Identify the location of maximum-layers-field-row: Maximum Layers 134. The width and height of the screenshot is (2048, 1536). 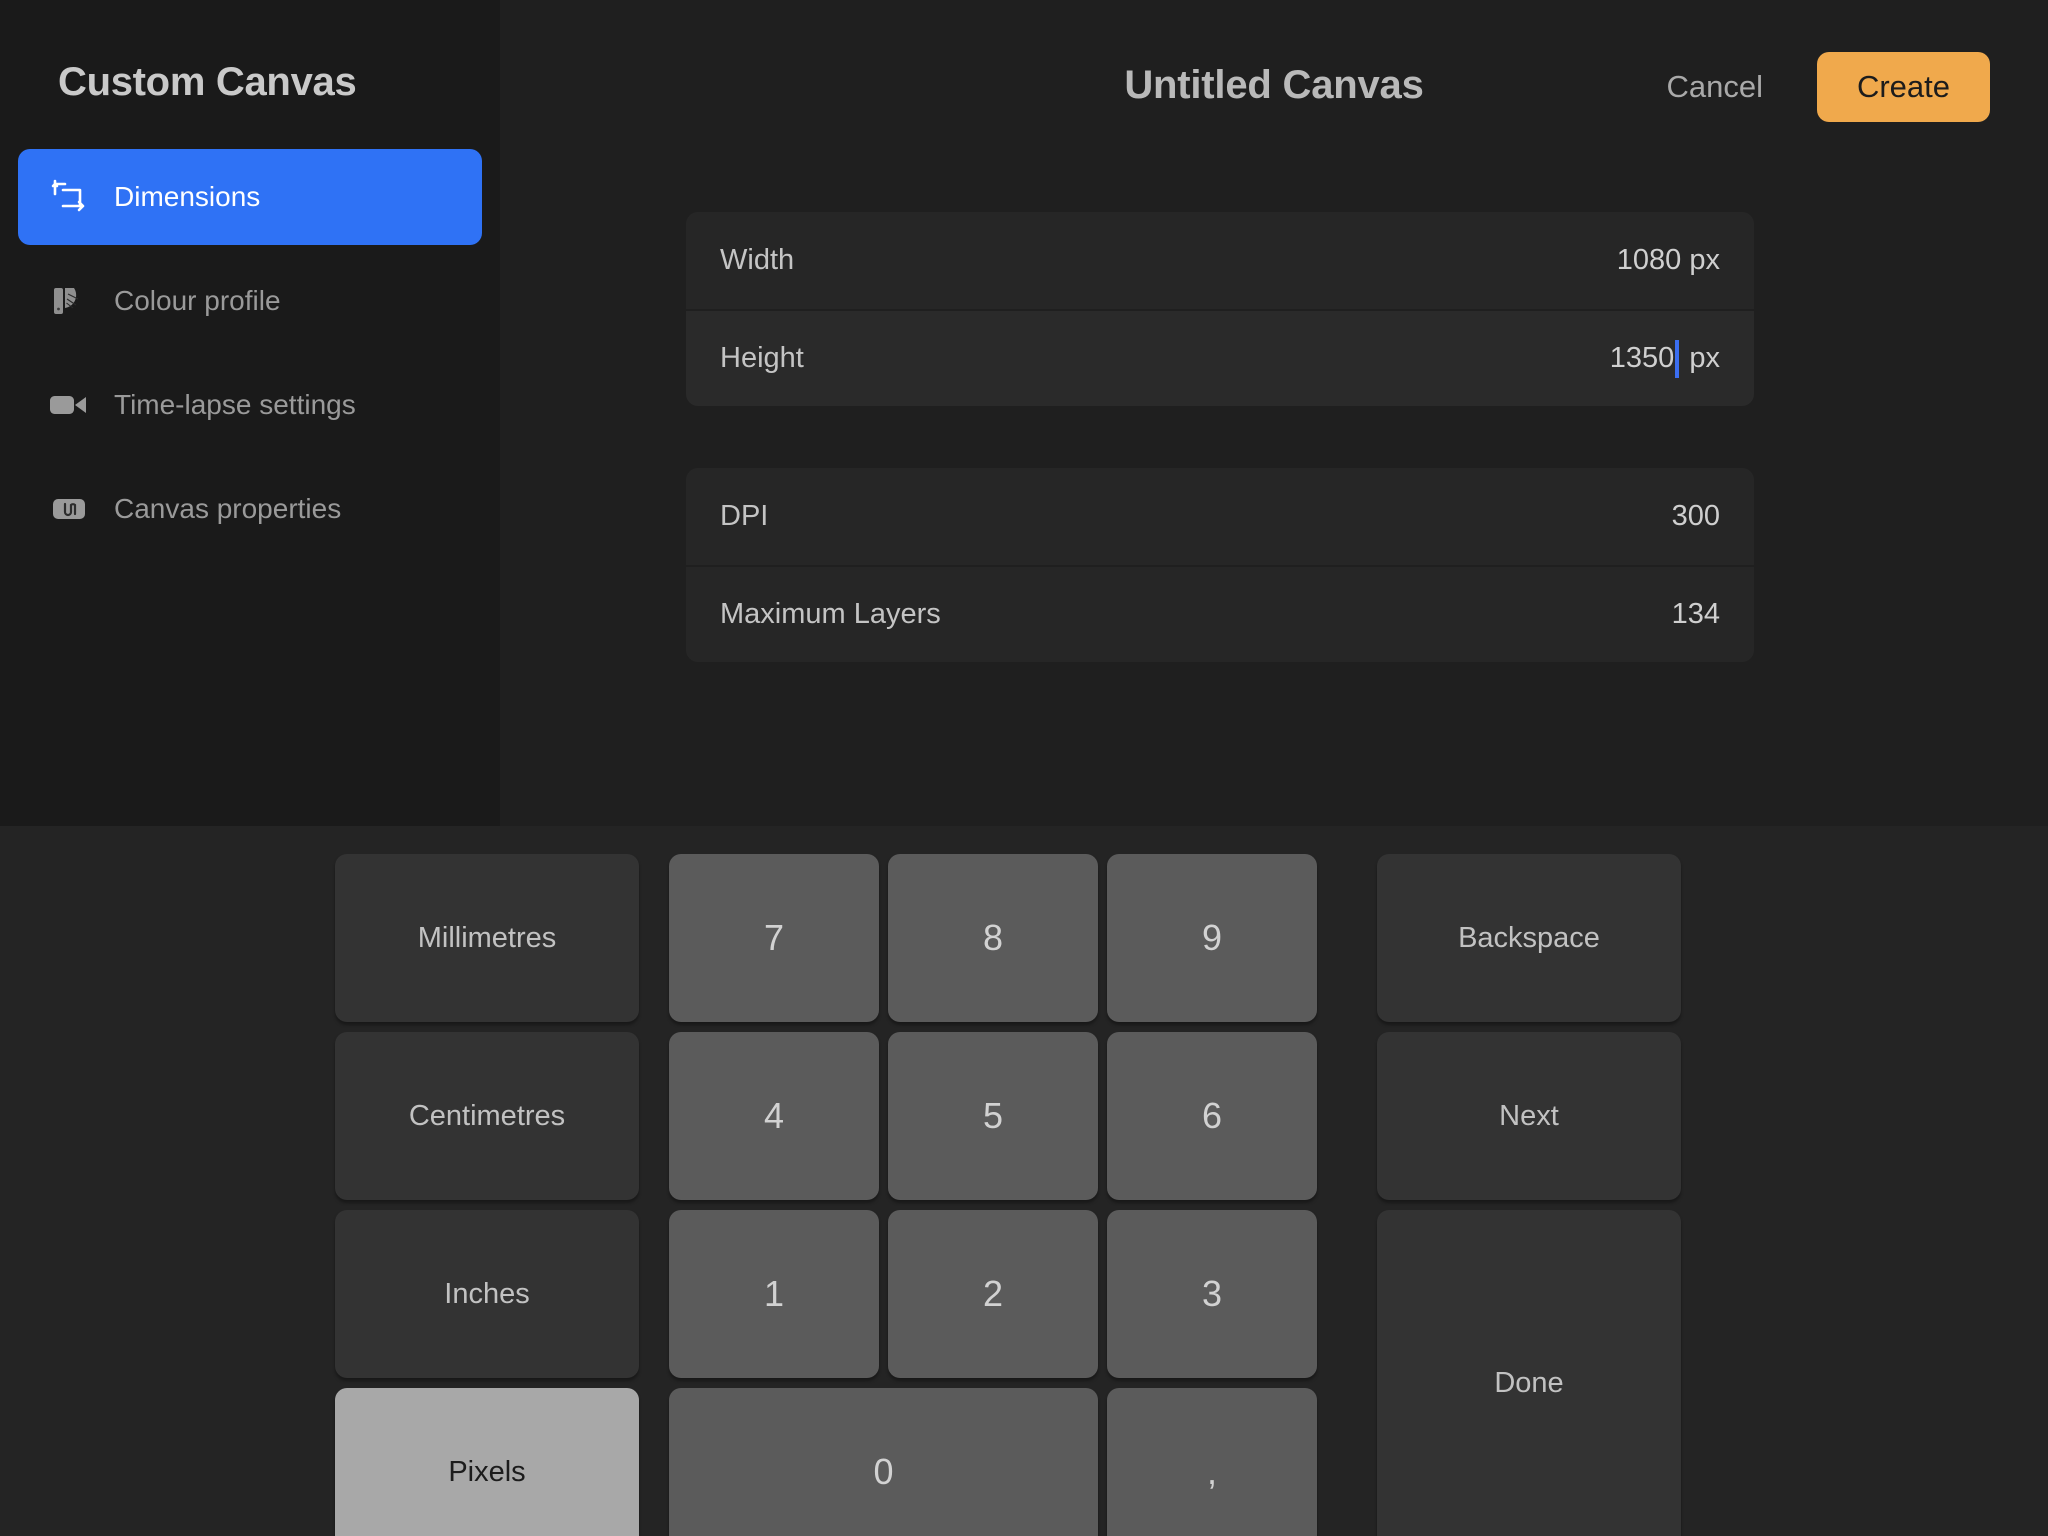
(1220, 613).